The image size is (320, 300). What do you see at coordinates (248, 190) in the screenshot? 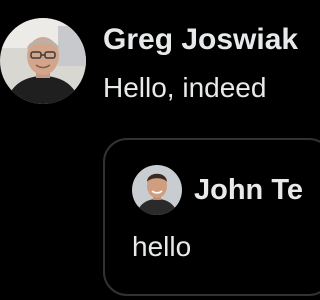
I see `quoted-author-name: John Te` at bounding box center [248, 190].